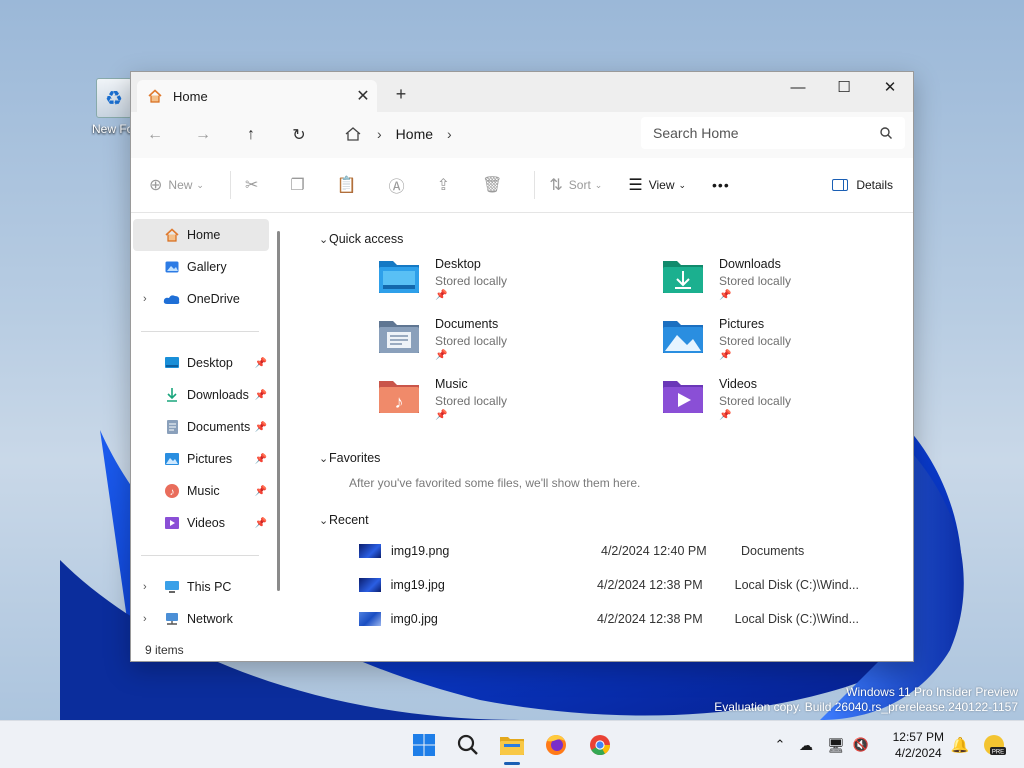  What do you see at coordinates (635, 185) in the screenshot?
I see `view-list-icon: ☰` at bounding box center [635, 185].